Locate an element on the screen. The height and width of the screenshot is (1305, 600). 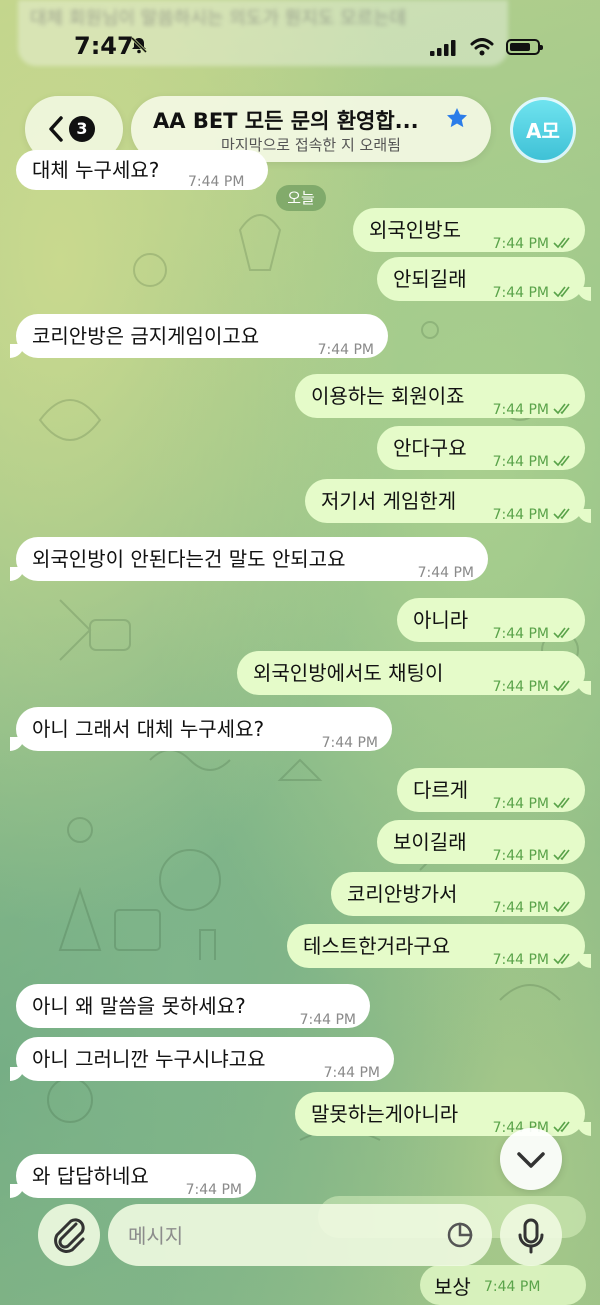
message-incoming: 아니 그러니깐 누구시냐고요 7:44 PM is located at coordinates (202, 1059).